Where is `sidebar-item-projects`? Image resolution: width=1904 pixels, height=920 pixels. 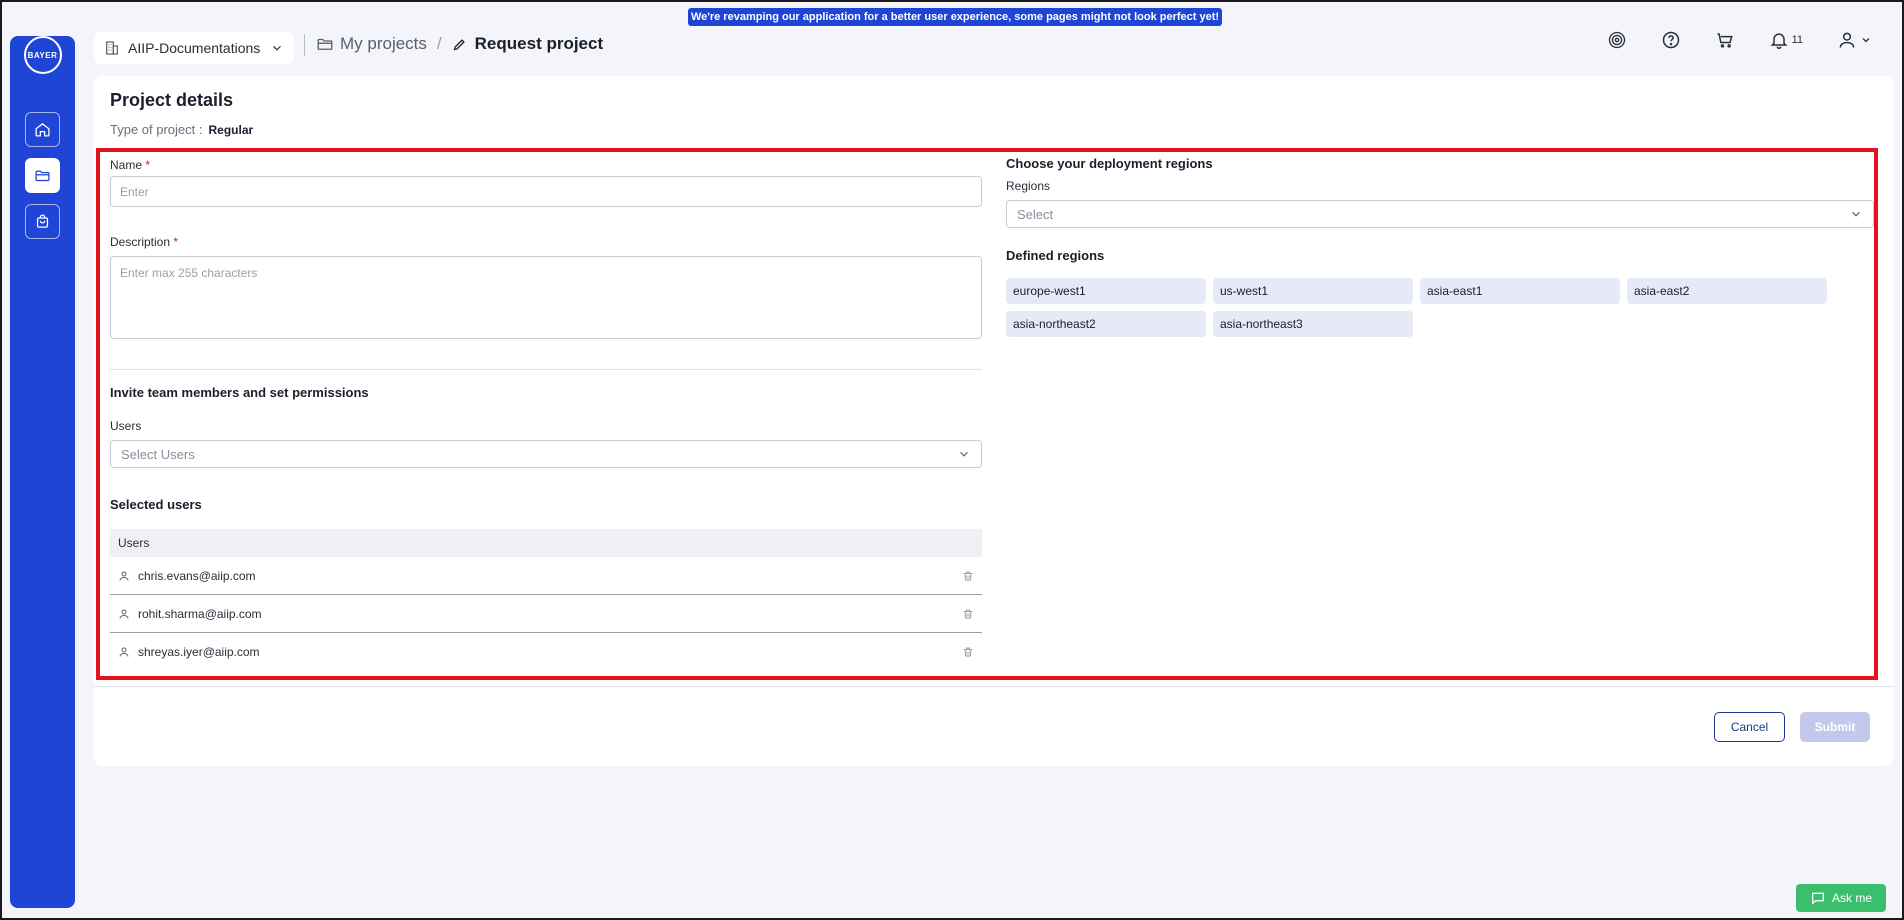 sidebar-item-projects is located at coordinates (42, 175).